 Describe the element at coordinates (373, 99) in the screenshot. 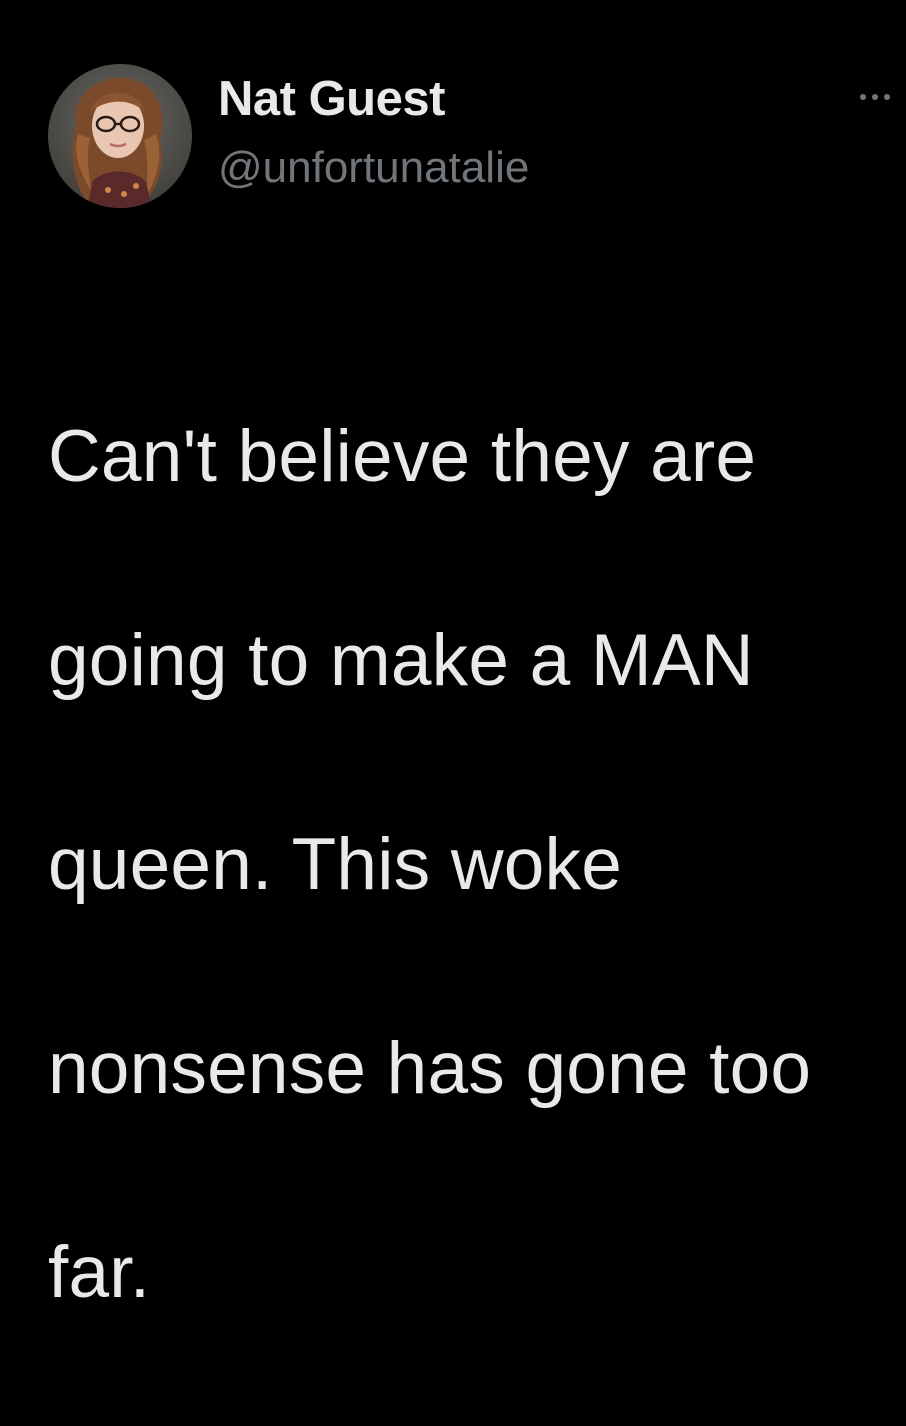

I see `author-display-name: Nat Guest` at that location.